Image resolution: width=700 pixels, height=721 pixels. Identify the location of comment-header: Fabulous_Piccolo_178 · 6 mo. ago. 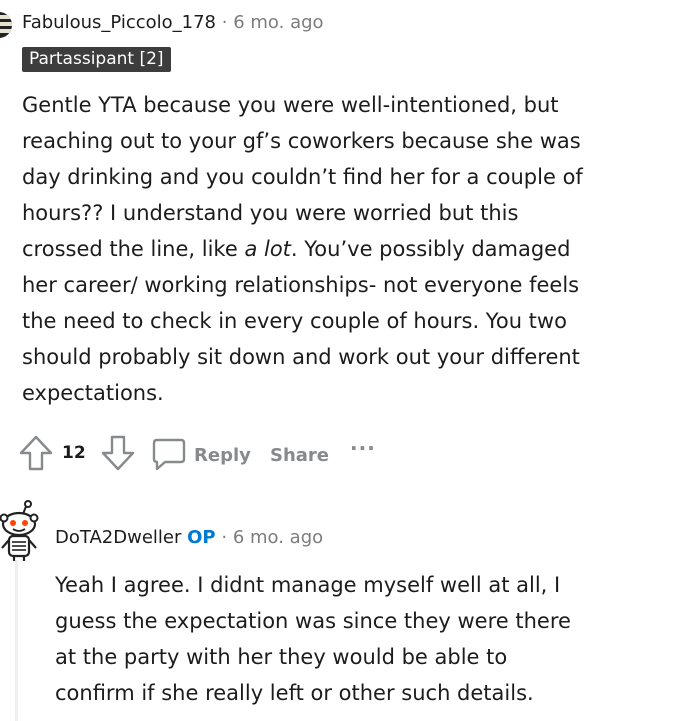
(173, 22).